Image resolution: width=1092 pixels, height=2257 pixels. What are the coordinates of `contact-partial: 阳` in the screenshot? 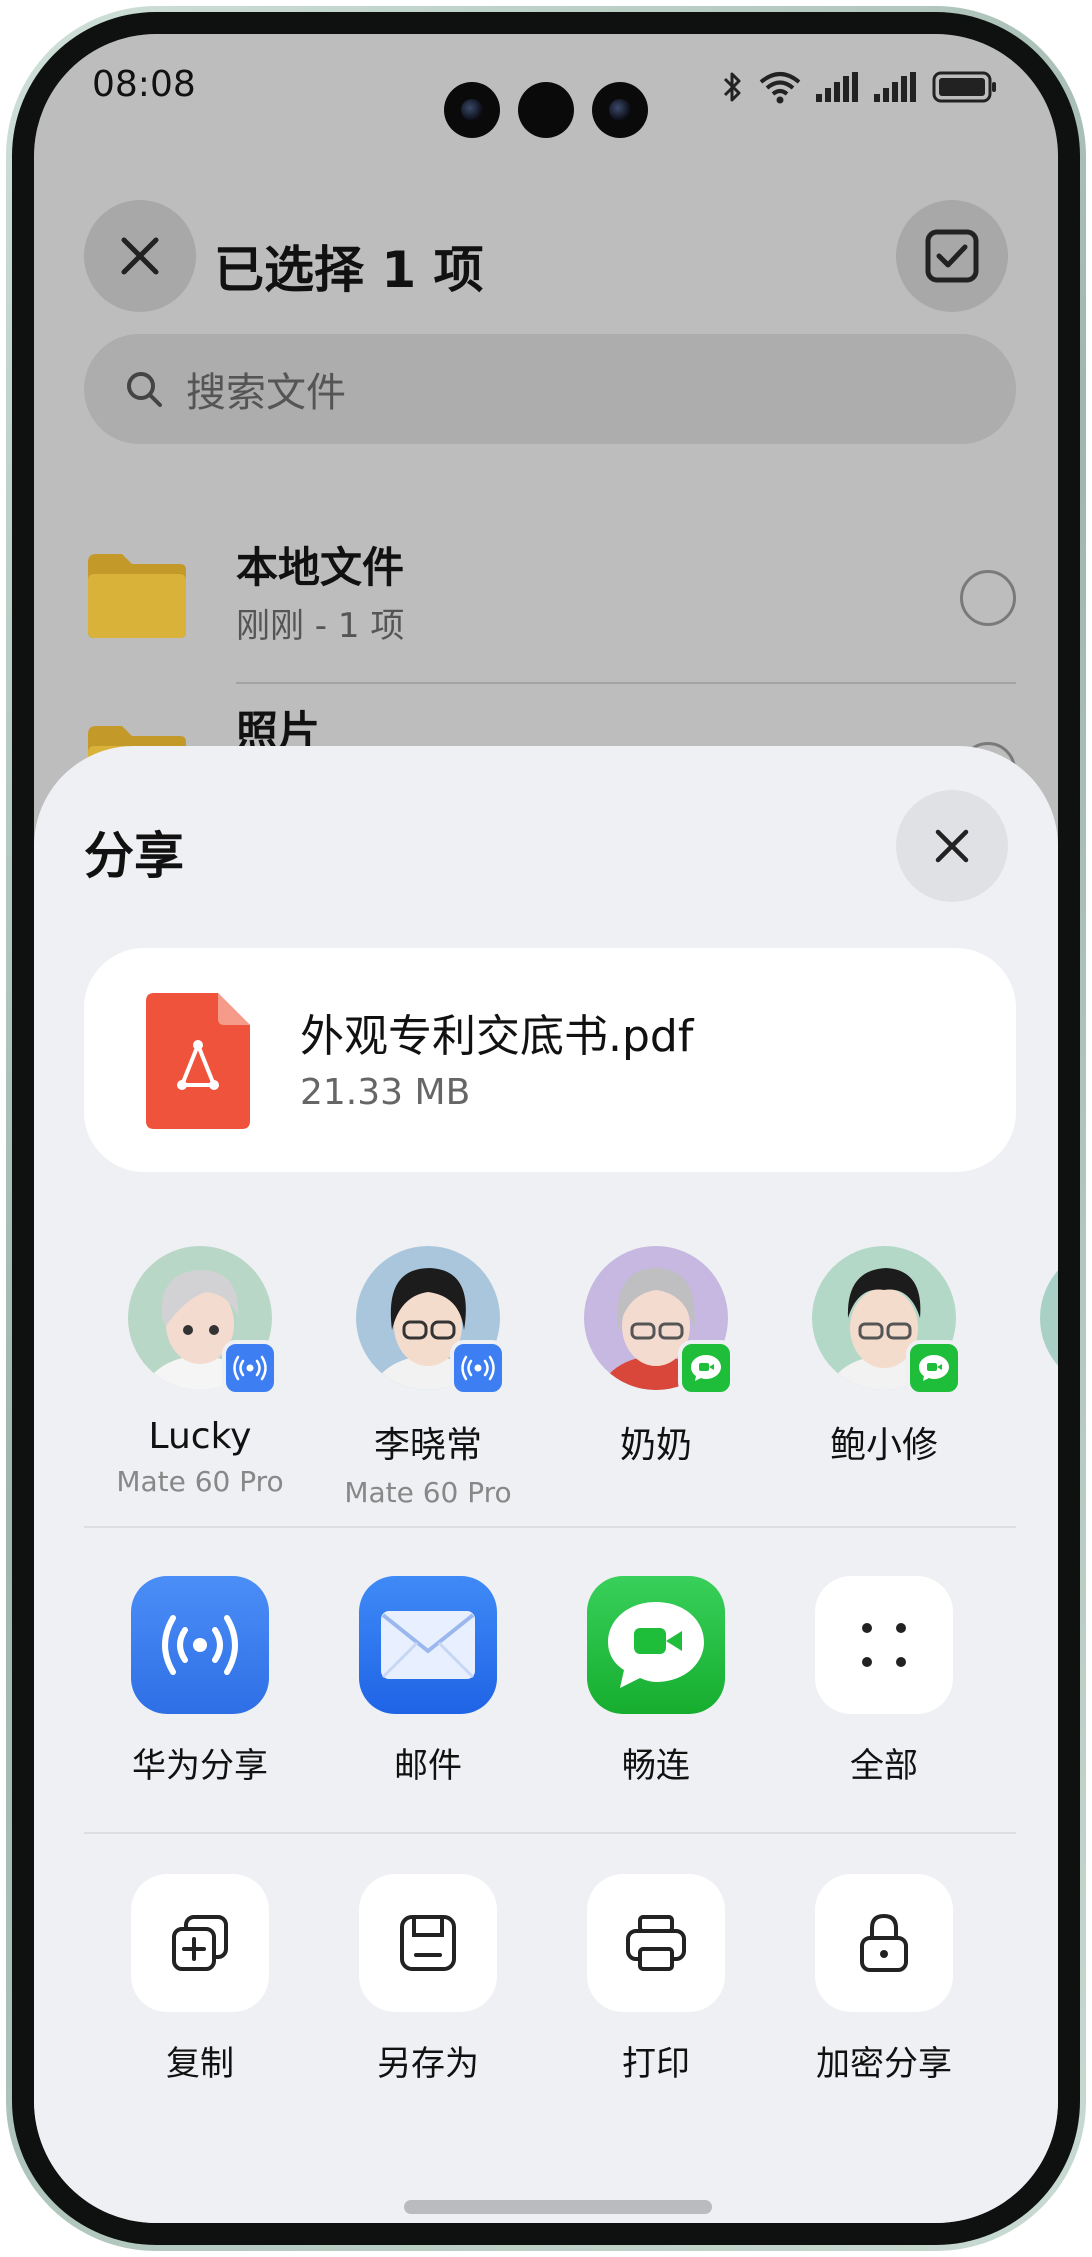 It's located at (1035, 1357).